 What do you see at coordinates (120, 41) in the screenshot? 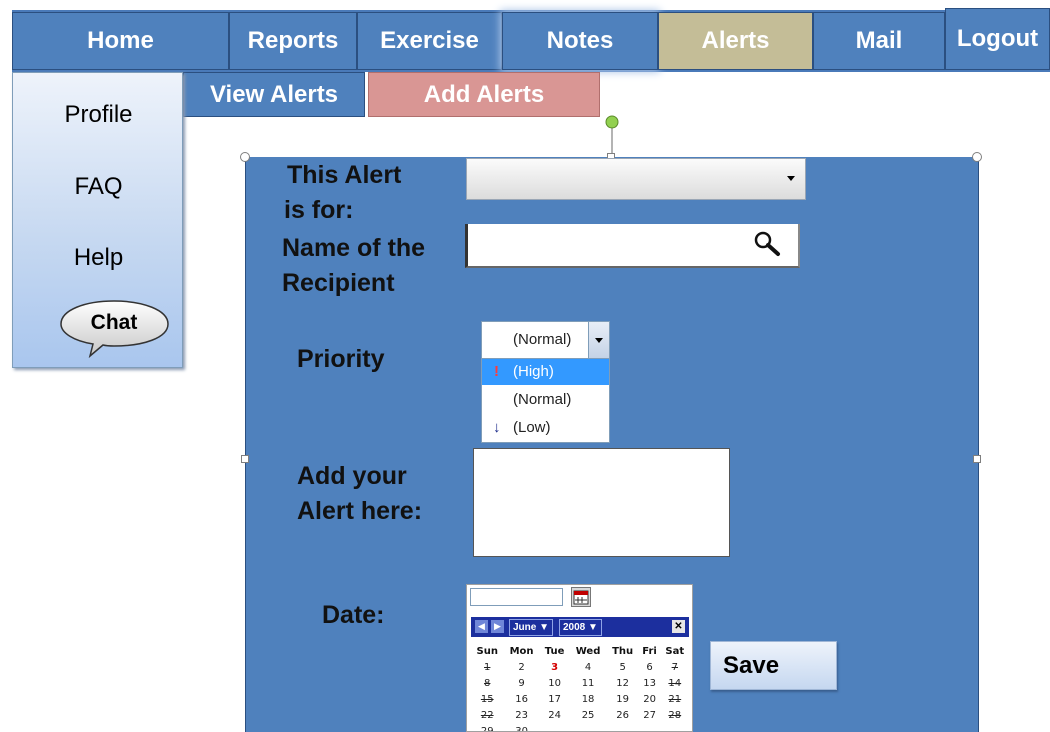
I see `nav-home: Home` at bounding box center [120, 41].